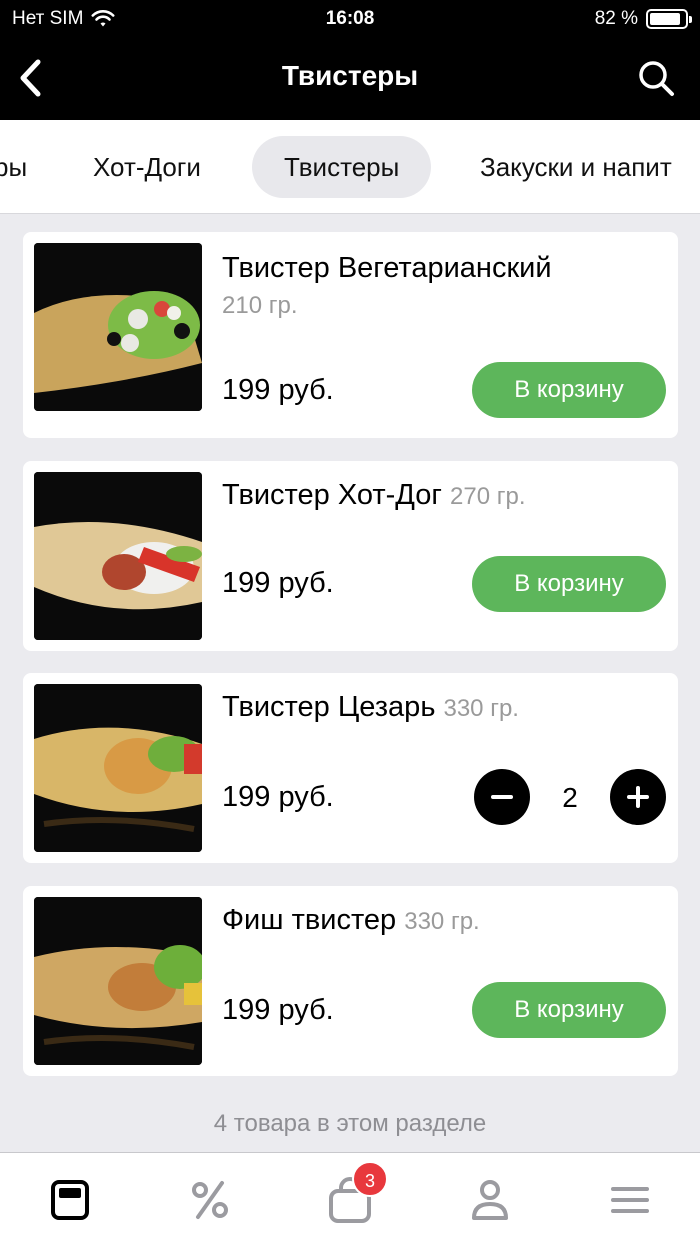  Describe the element at coordinates (147, 167) in the screenshot. I see `tab-hot-dogs: Хот-Доги` at that location.